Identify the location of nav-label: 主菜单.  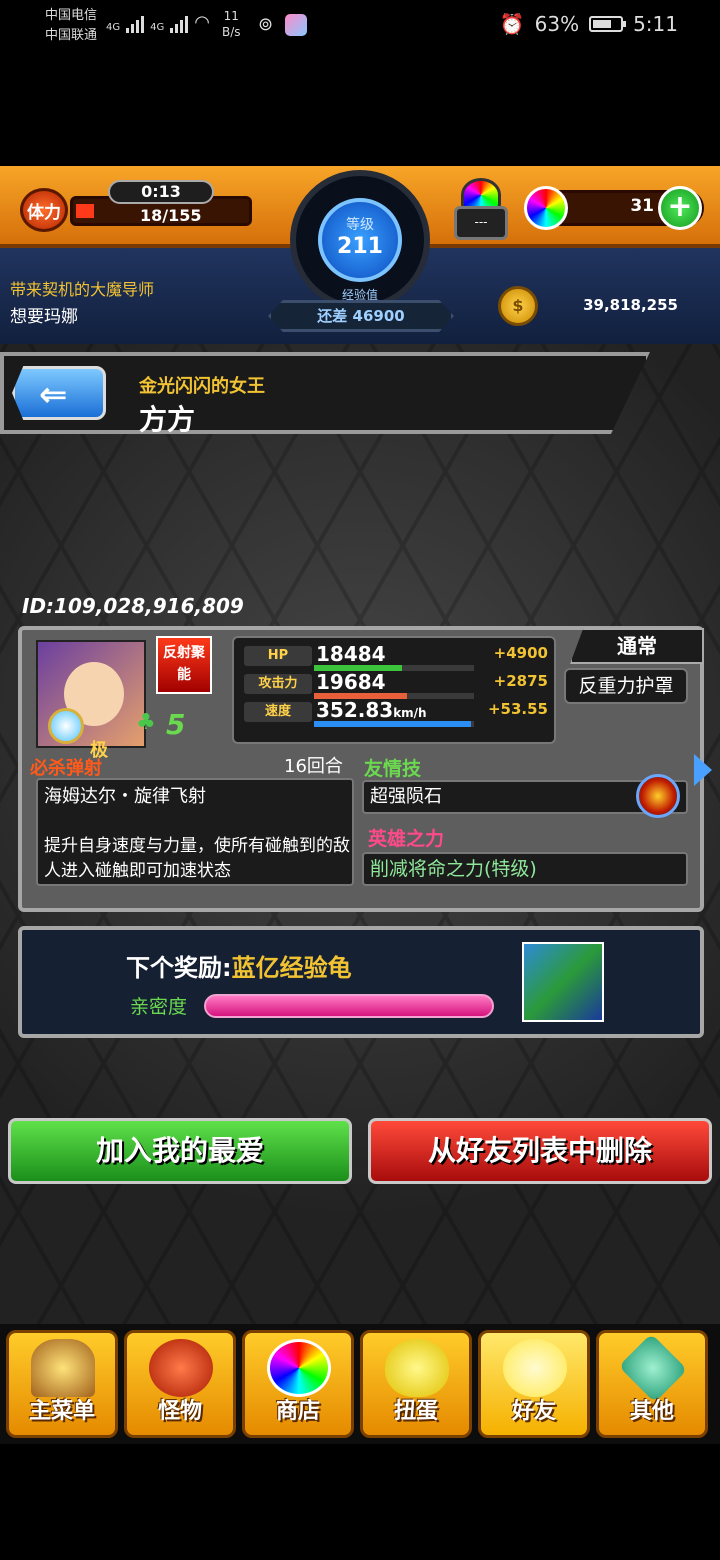
(61, 1411).